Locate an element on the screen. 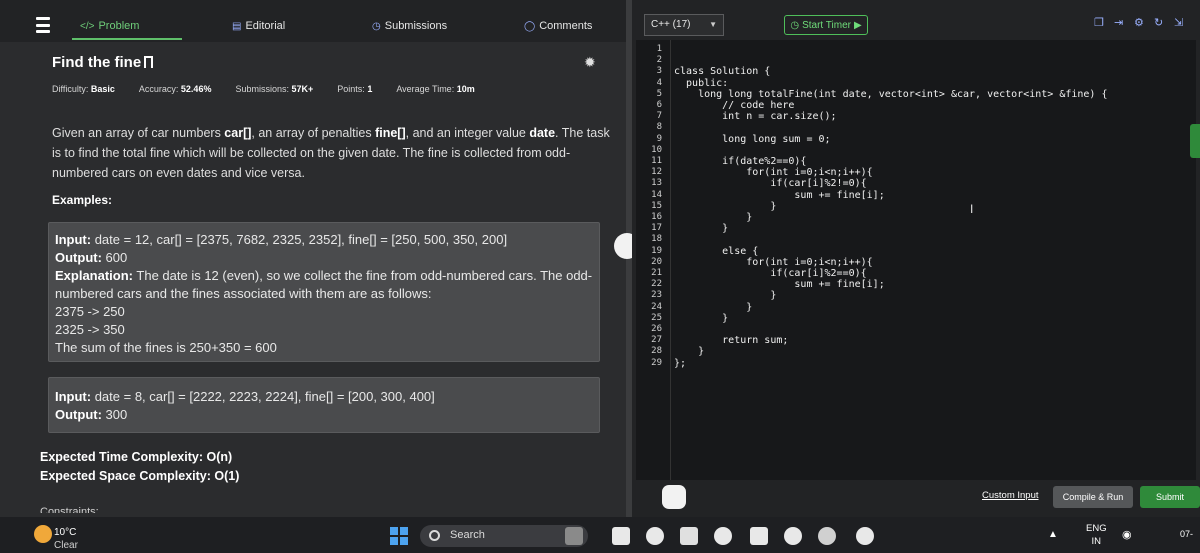  points-label: Points: is located at coordinates (351, 89).